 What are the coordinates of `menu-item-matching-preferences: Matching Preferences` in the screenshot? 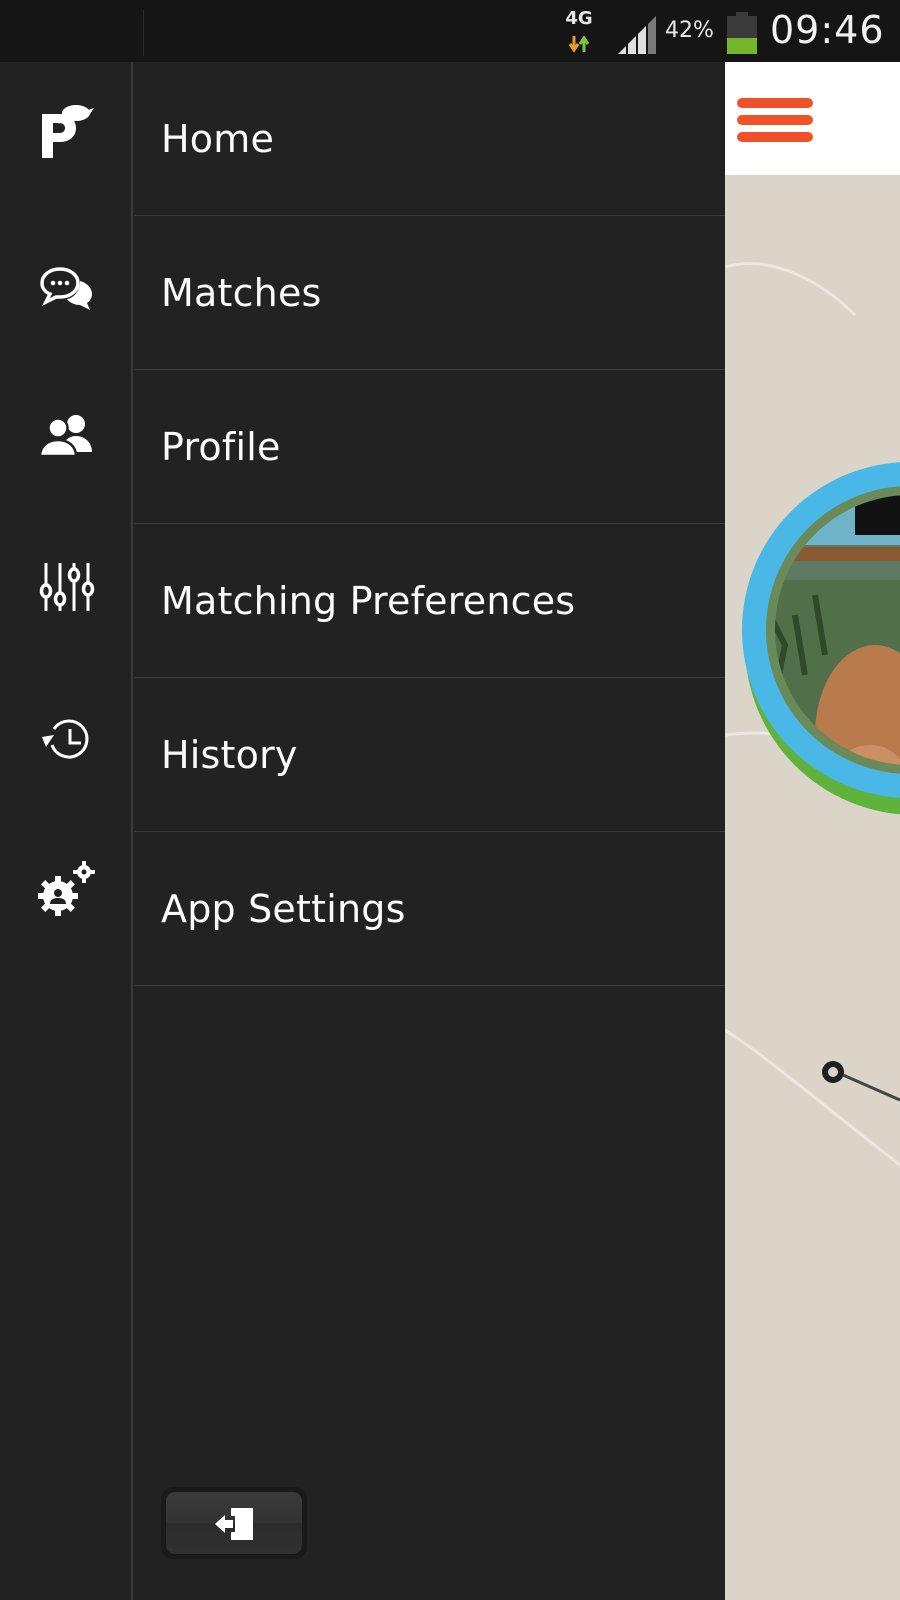 It's located at (430, 601).